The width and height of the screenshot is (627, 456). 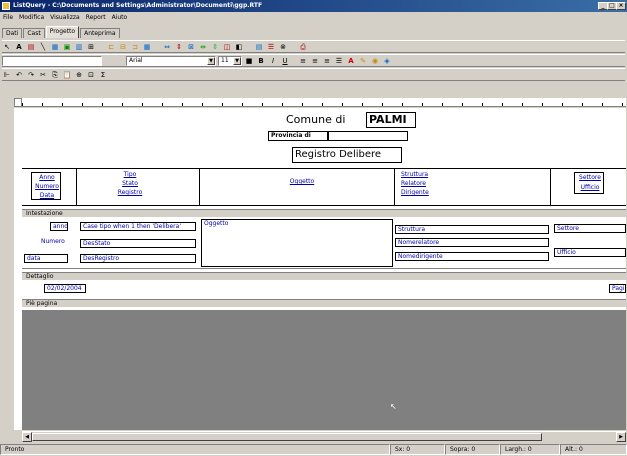 What do you see at coordinates (230, 60) in the screenshot?
I see `size-select: 11 ▼` at bounding box center [230, 60].